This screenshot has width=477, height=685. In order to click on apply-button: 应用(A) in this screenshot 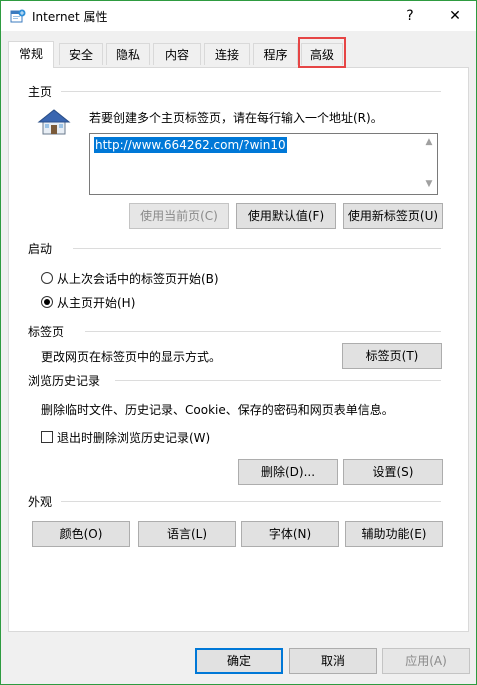, I will do `click(426, 661)`.